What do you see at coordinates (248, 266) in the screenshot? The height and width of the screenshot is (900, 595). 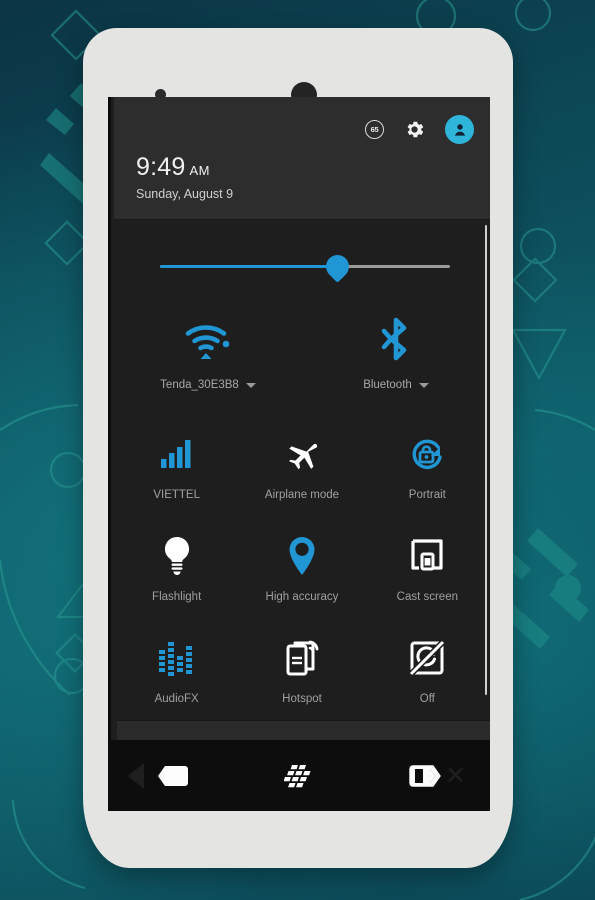 I see `brightness-slider-fill` at bounding box center [248, 266].